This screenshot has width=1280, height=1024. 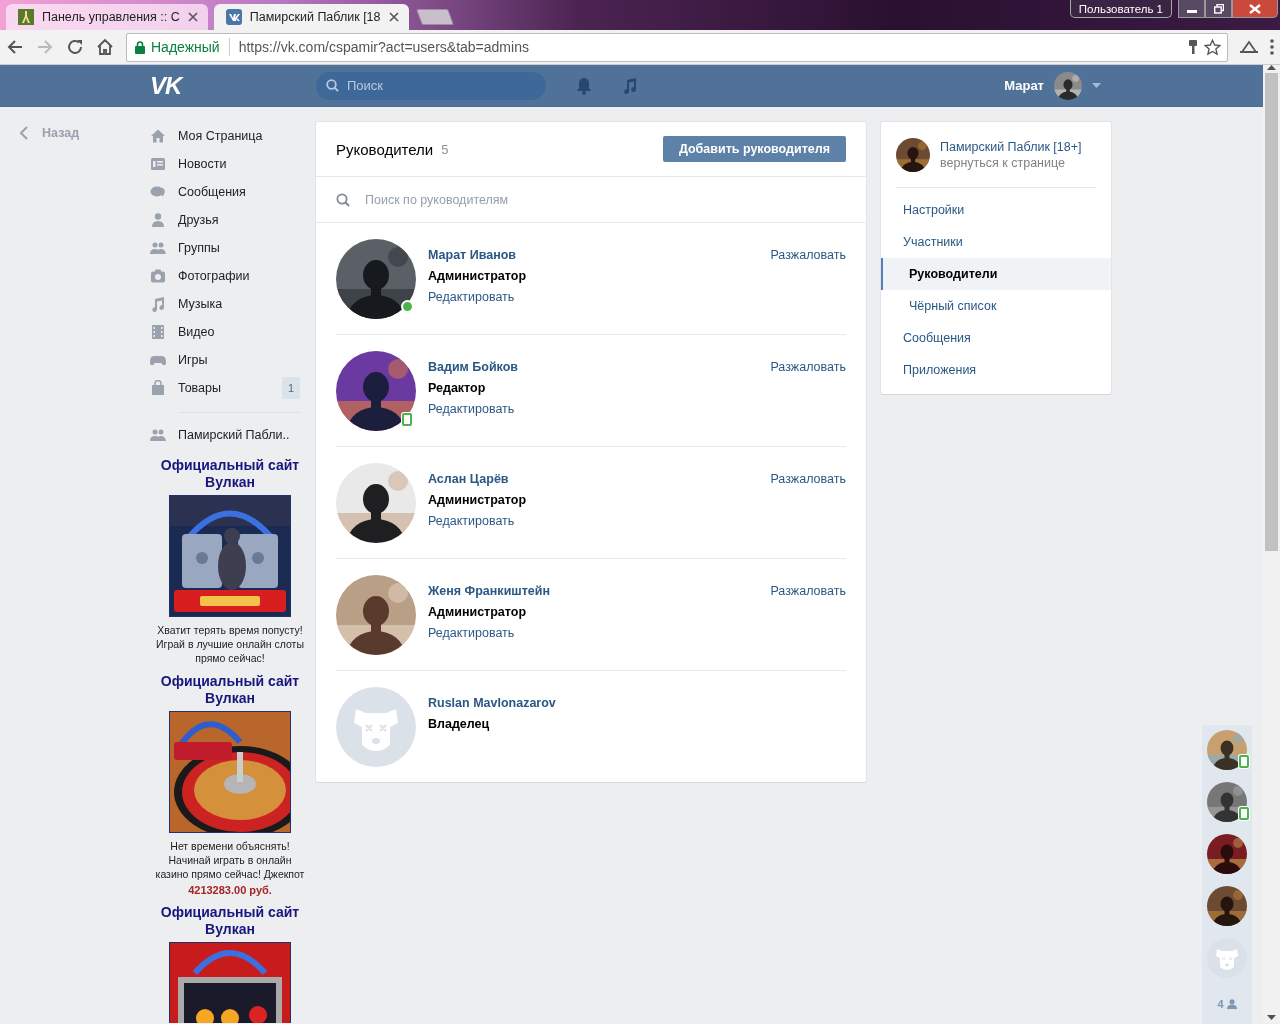 I want to click on scrollbar-thumb, so click(x=1271, y=312).